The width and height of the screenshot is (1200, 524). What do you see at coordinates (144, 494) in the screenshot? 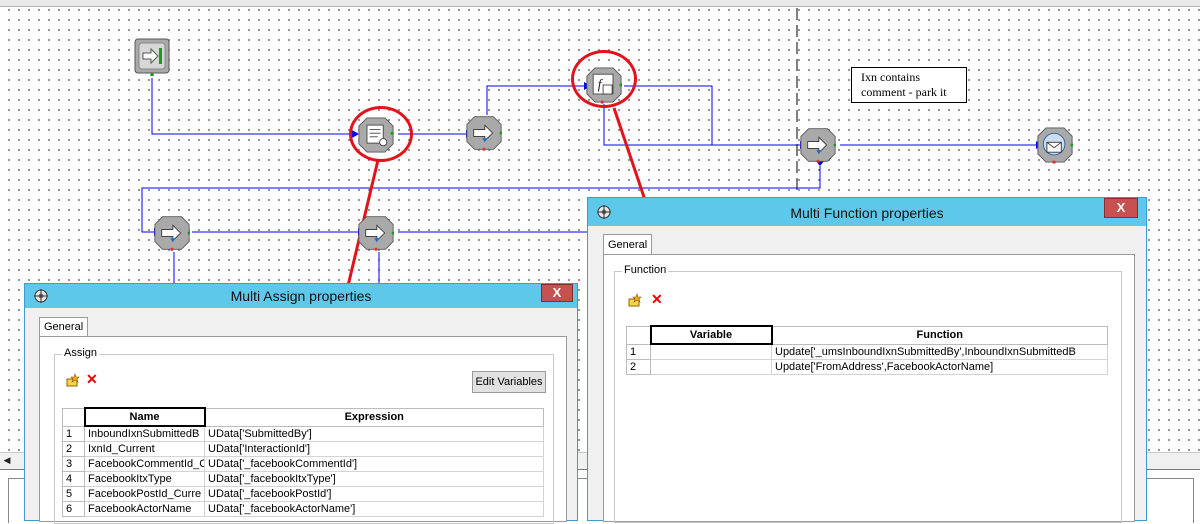
I see `name-cell: FacebookPostId_Curre` at bounding box center [144, 494].